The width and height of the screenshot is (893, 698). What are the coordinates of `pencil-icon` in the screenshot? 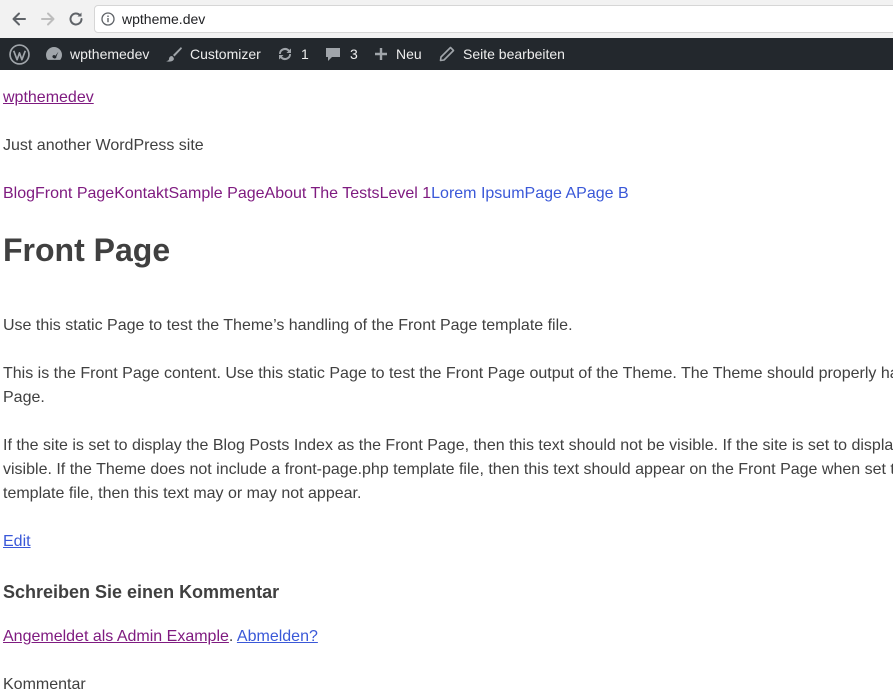 It's located at (447, 54).